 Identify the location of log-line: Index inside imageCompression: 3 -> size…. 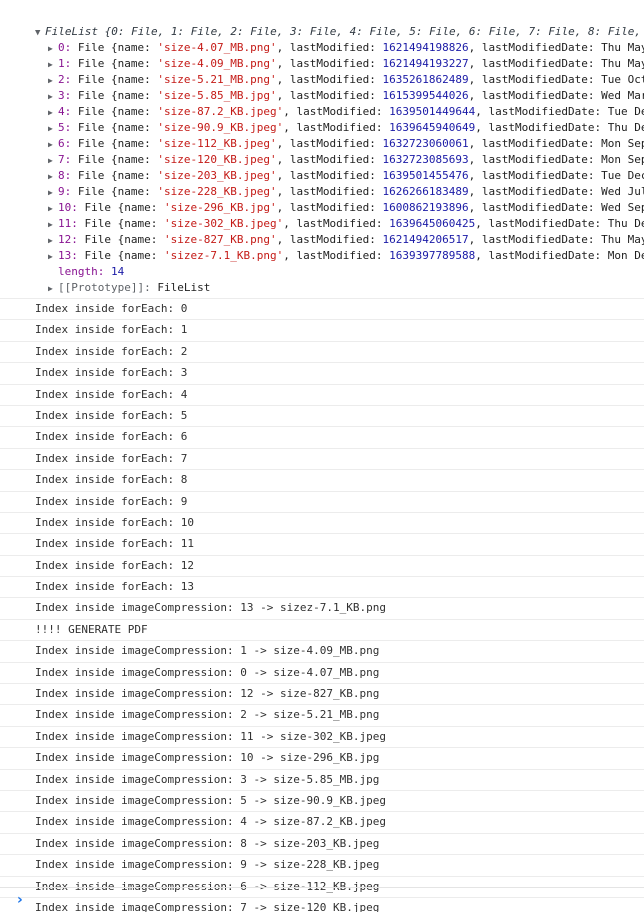
(322, 780).